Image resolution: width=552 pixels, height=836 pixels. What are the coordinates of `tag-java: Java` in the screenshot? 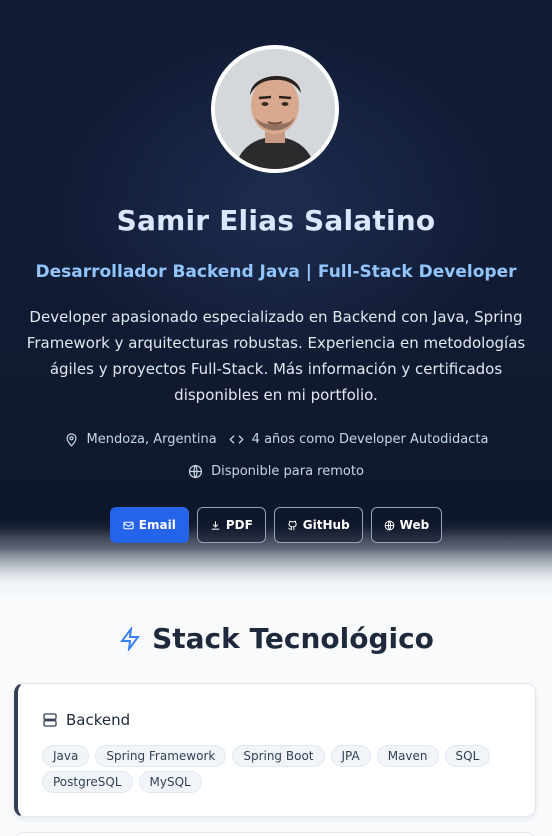 It's located at (66, 756).